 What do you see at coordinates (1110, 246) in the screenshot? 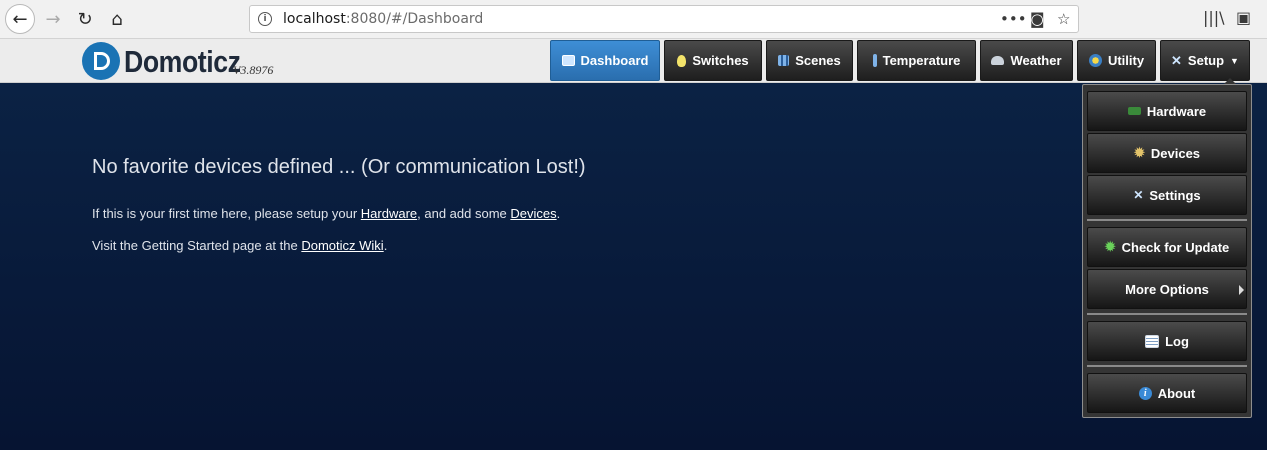
I see `update-icon: ✹` at bounding box center [1110, 246].